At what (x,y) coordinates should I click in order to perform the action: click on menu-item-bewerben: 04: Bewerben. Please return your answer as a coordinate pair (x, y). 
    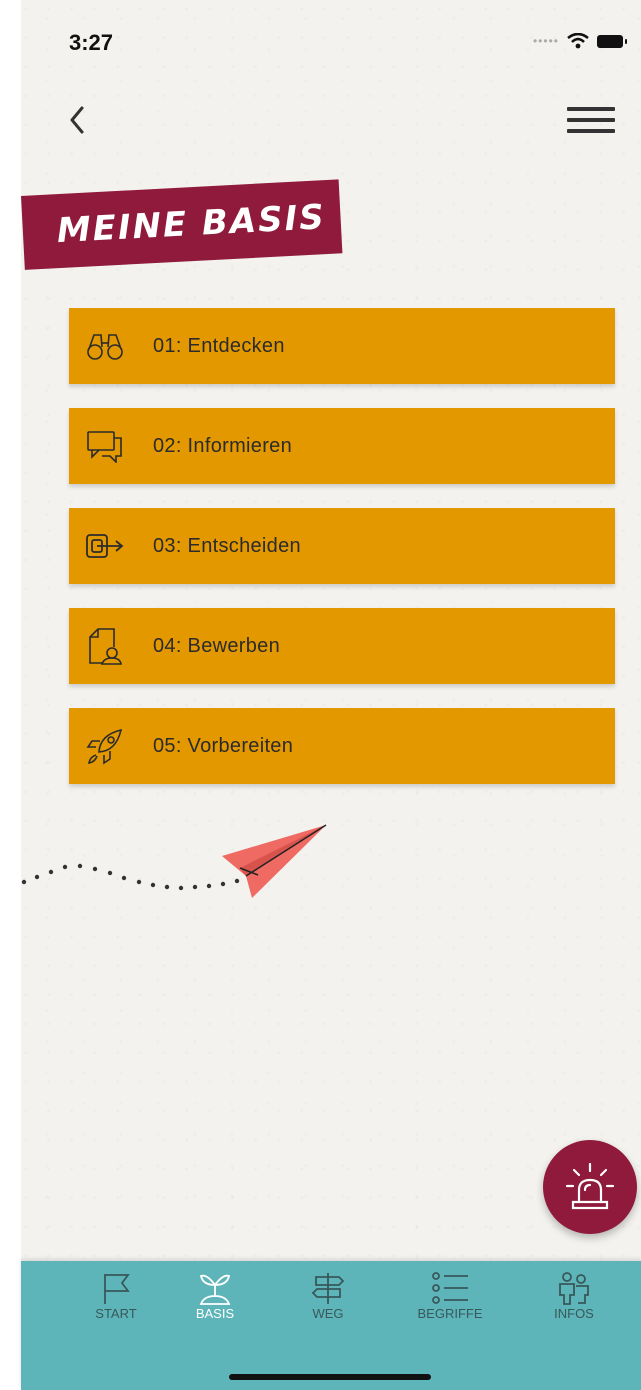
    Looking at the image, I should click on (342, 646).